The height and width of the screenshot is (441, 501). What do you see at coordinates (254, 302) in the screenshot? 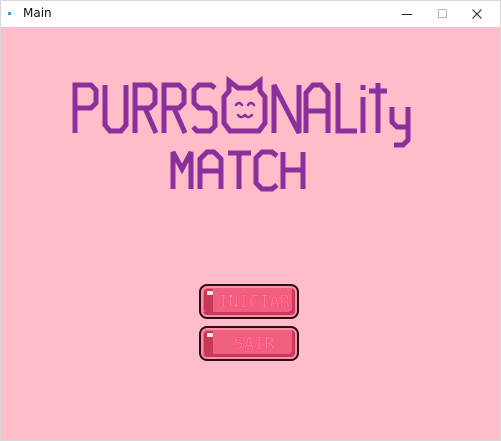
I see `start-button-label: INICIAR` at bounding box center [254, 302].